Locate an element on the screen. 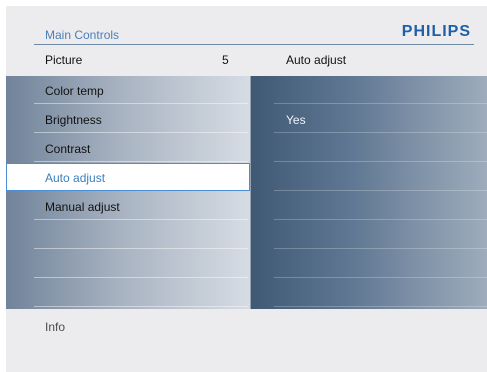 This screenshot has height=372, width=487. menu-item-label: Auto adjust is located at coordinates (75, 178).